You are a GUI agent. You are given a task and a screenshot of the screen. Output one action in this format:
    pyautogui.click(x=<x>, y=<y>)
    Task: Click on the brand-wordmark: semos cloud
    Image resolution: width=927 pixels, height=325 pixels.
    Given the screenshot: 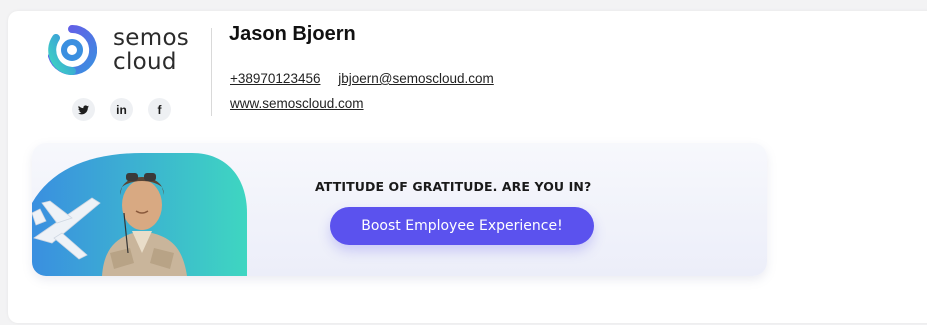 What is the action you would take?
    pyautogui.click(x=151, y=50)
    